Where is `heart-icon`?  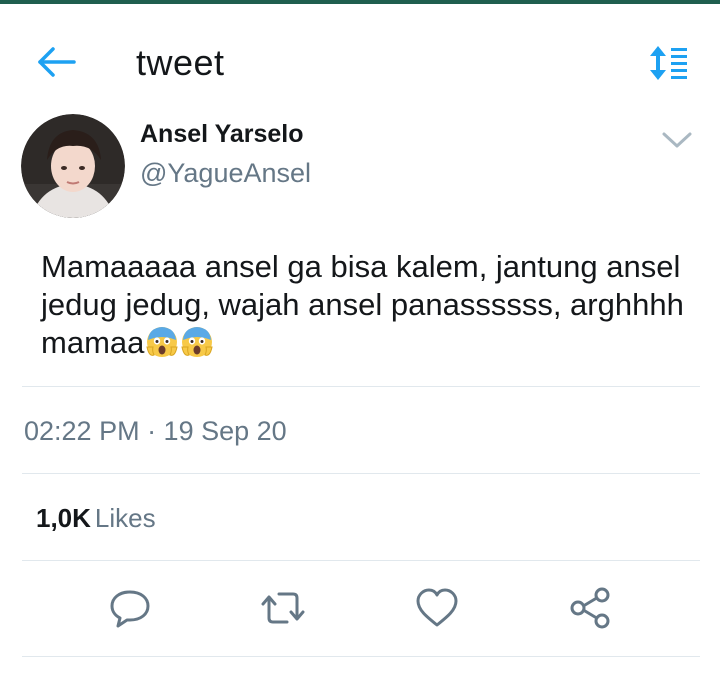 heart-icon is located at coordinates (437, 607).